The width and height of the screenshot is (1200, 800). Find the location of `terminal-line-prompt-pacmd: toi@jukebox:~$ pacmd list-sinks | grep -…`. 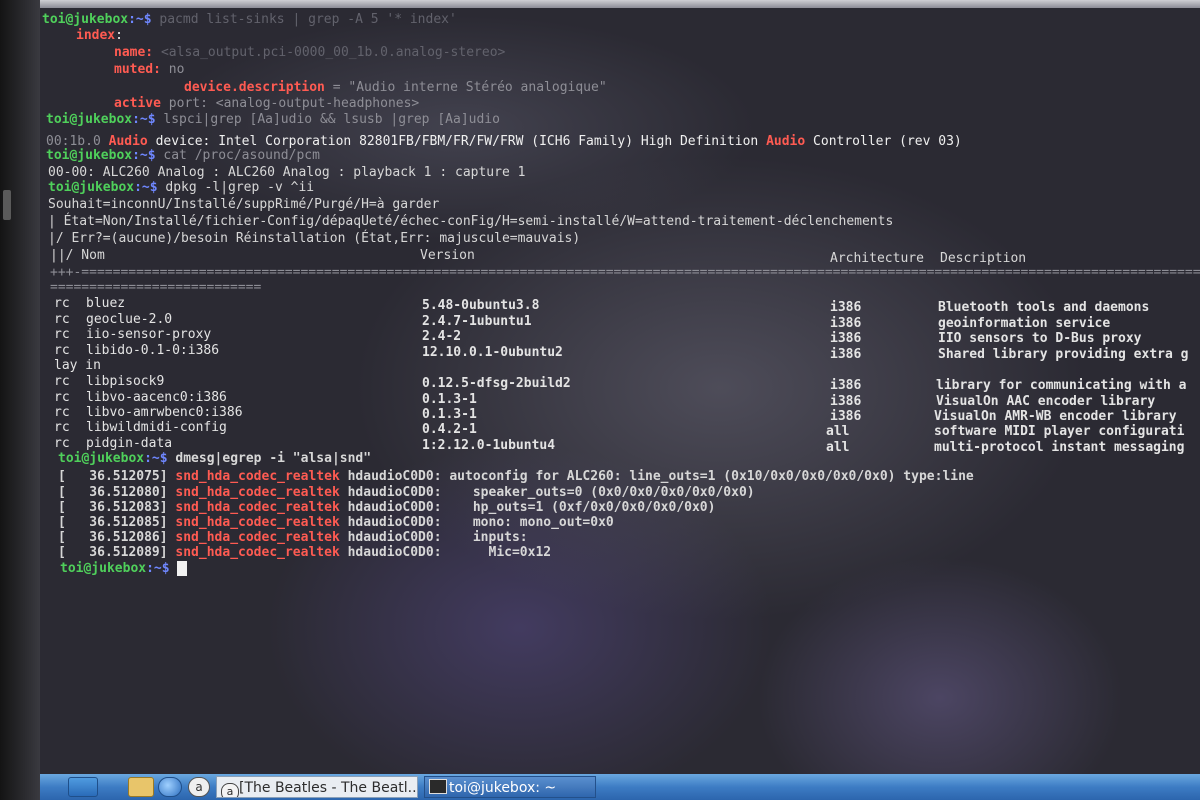

terminal-line-prompt-pacmd: toi@jukebox:~$ pacmd list-sinks | grep -… is located at coordinates (249, 19).